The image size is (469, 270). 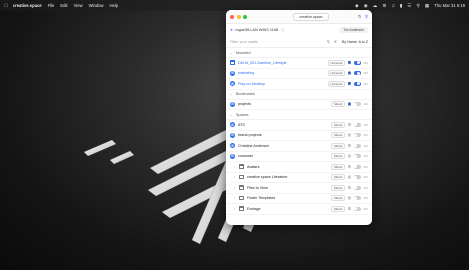 What do you see at coordinates (366, 6) in the screenshot?
I see `shield-icon: ◉` at bounding box center [366, 6].